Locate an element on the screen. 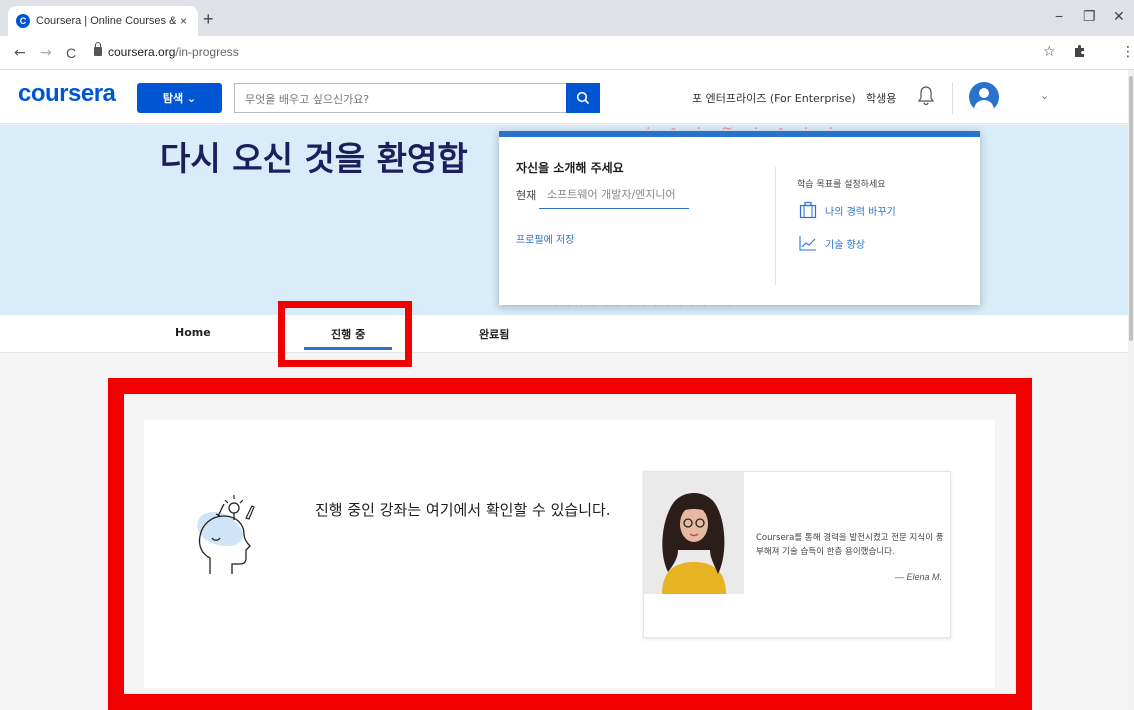 The width and height of the screenshot is (1134, 710). student-link: 학생용 is located at coordinates (881, 98).